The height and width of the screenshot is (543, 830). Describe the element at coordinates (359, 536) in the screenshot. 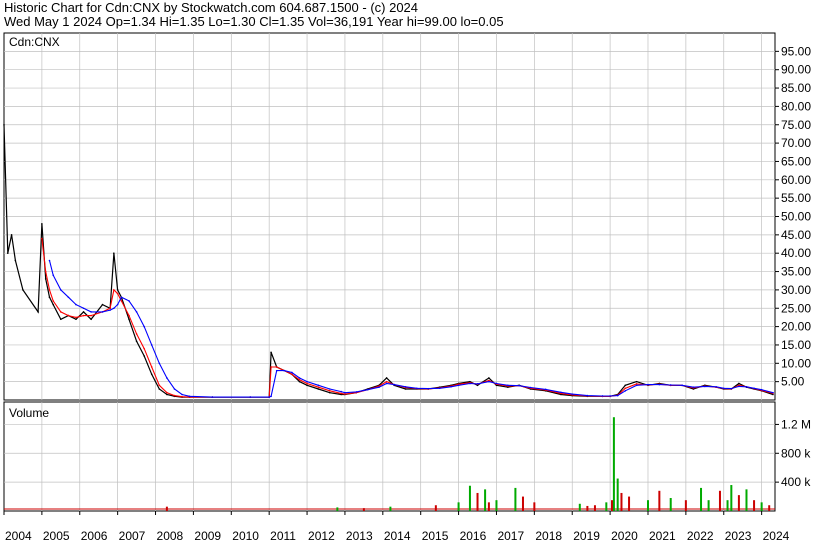

I see `x-tick-label: 2013` at that location.